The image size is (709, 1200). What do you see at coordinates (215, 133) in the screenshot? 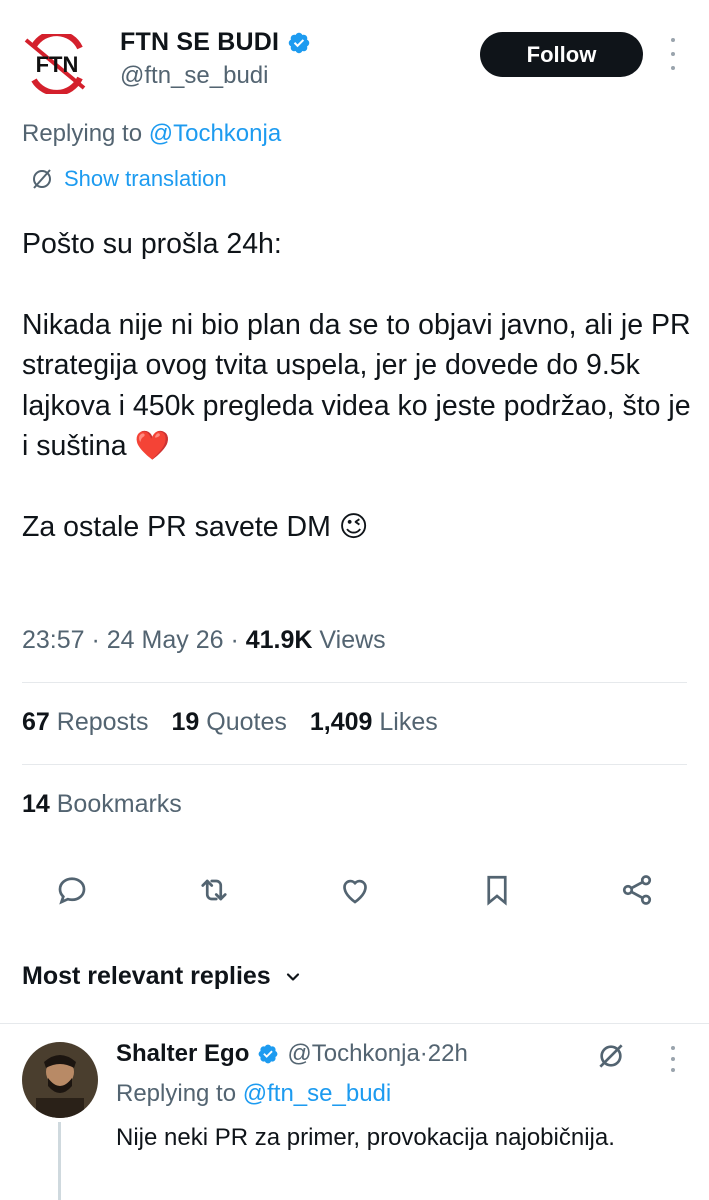
I see `replying-to-handle-link: @Tochkonja` at bounding box center [215, 133].